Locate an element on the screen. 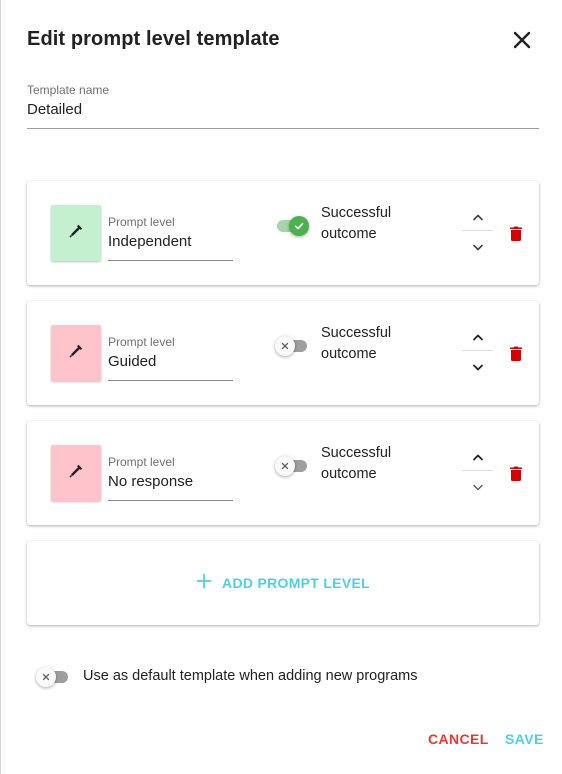 This screenshot has height=774, width=562. template-name-label: Template name is located at coordinates (68, 90).